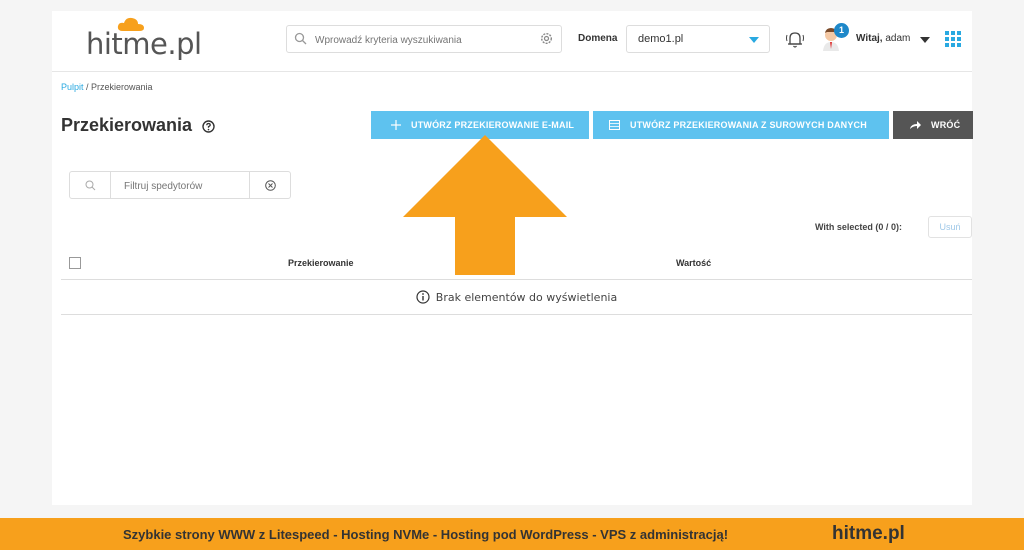 The image size is (1024, 550). I want to click on notification-badge: 1, so click(841, 30).